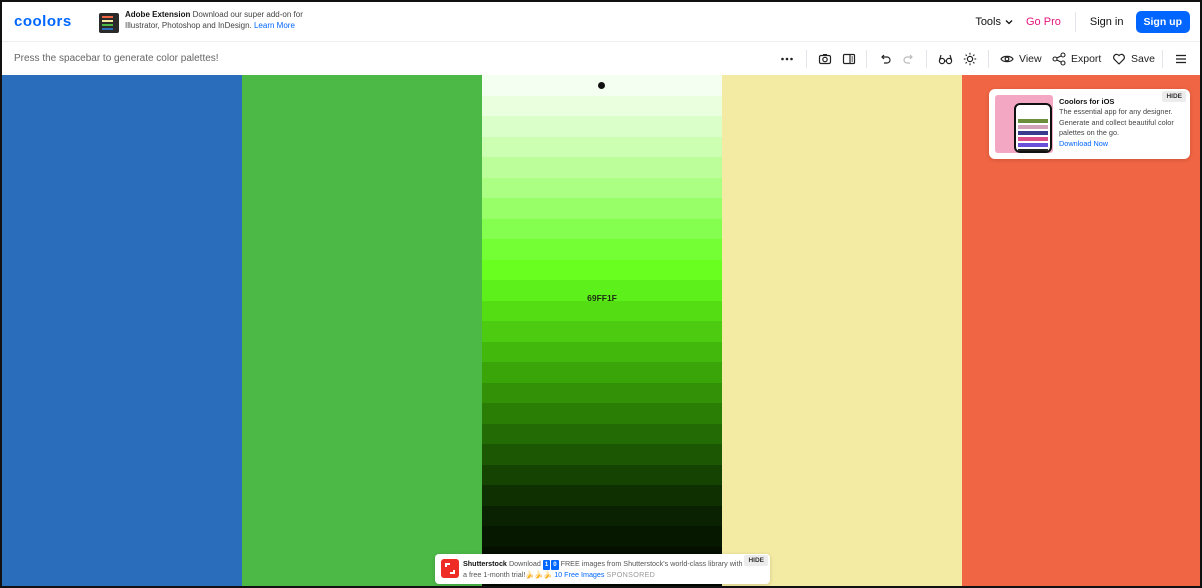 This screenshot has height=588, width=1202. Describe the element at coordinates (524, 563) in the screenshot. I see `ss-ad-pre: Download` at that location.